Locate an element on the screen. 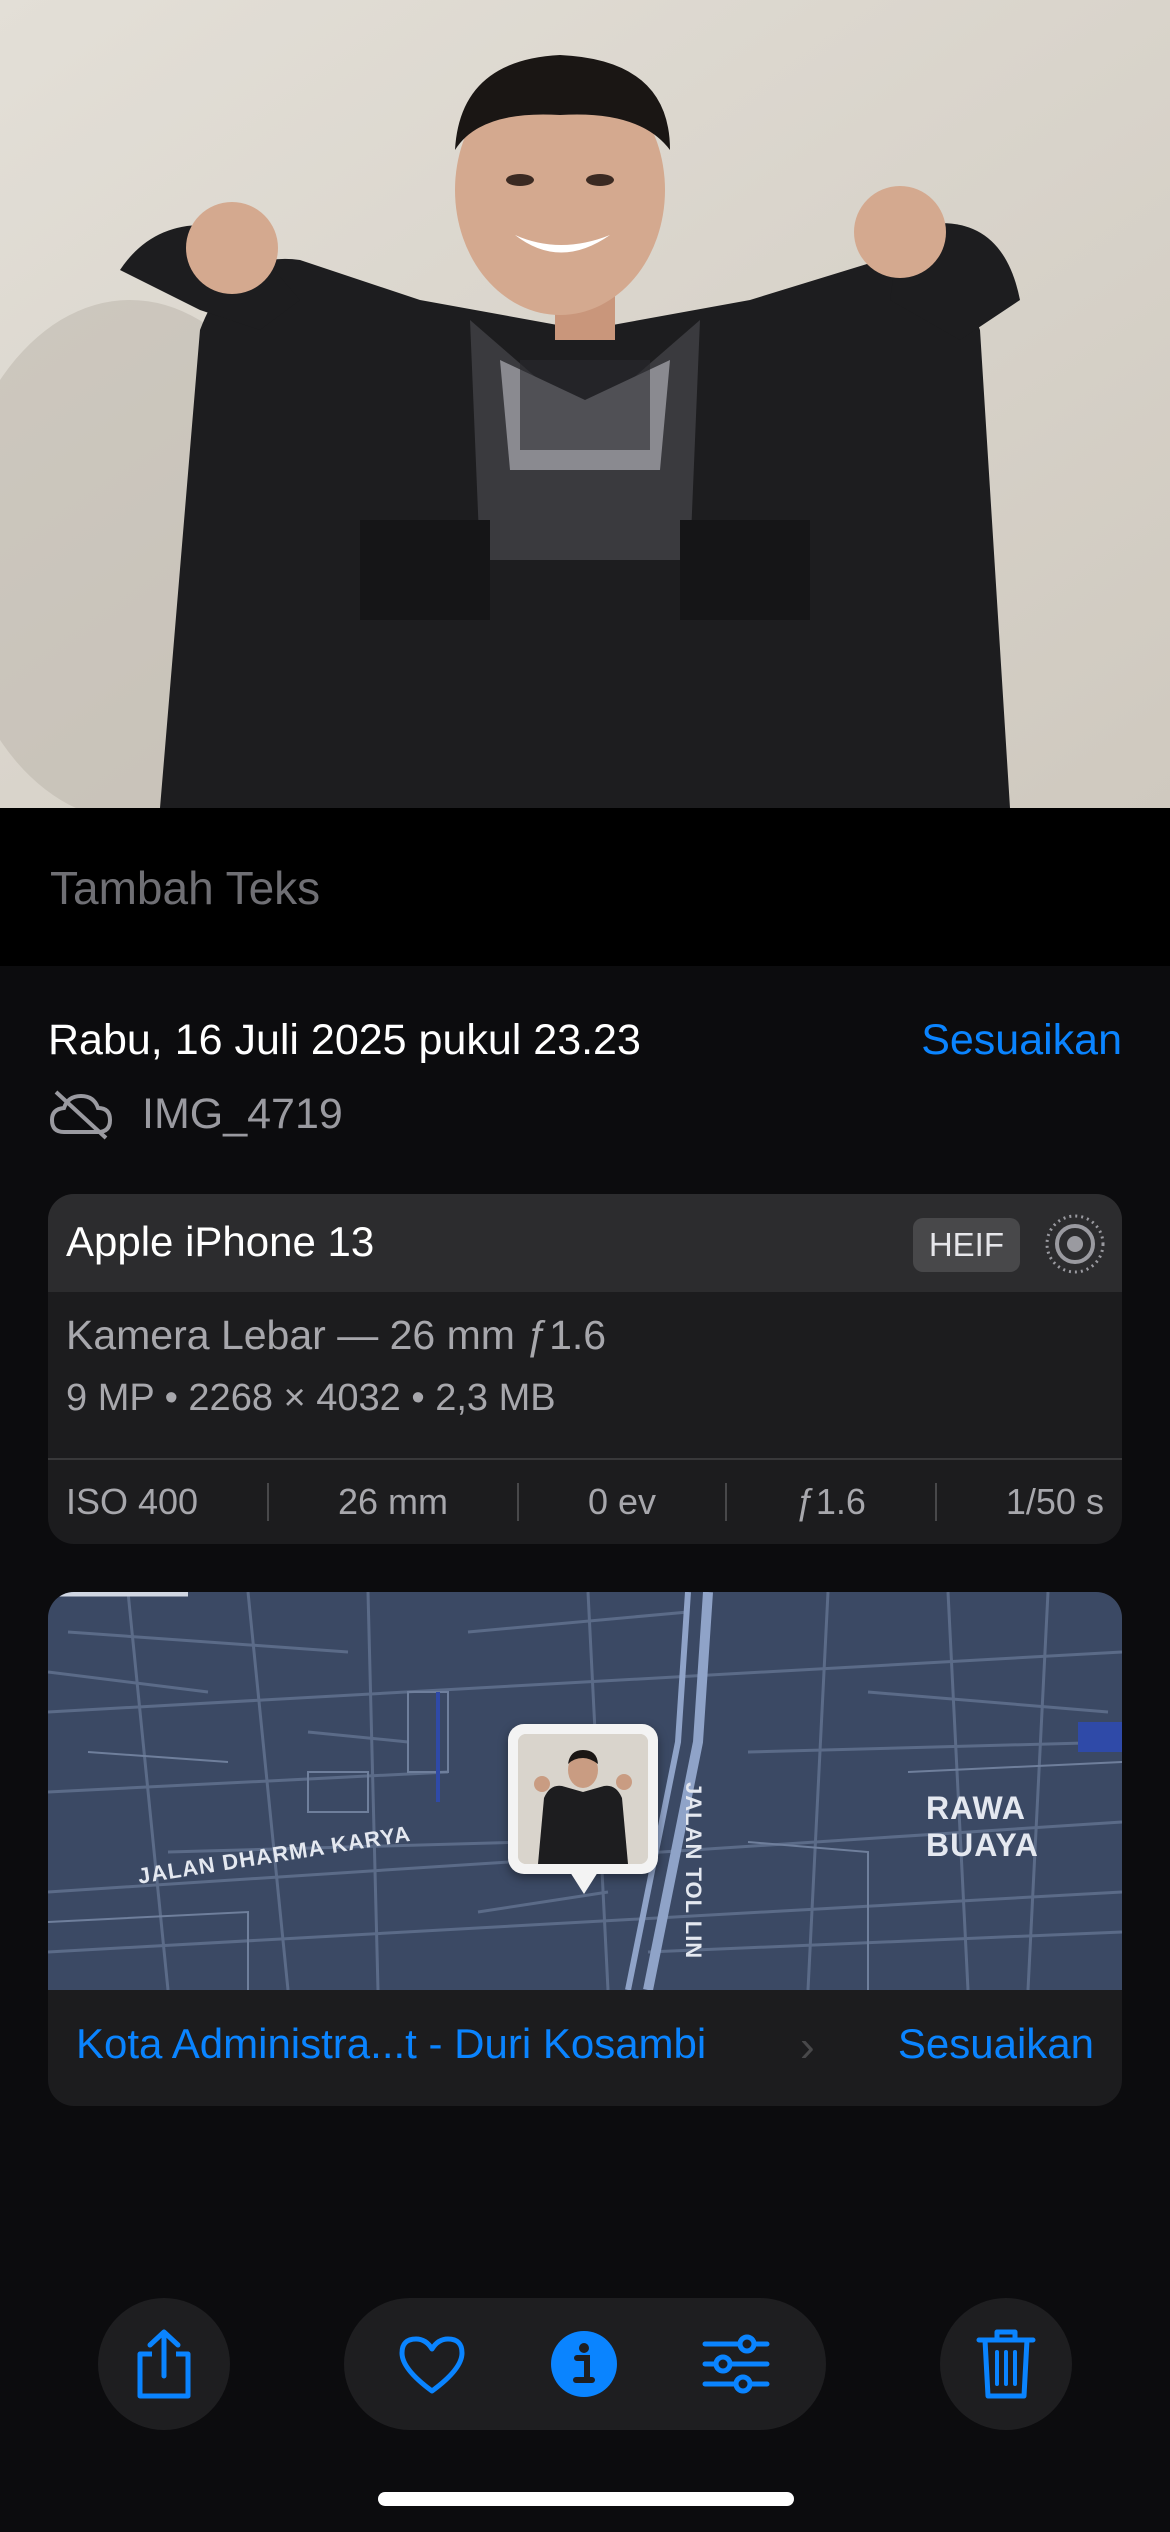 The height and width of the screenshot is (2532, 1170). info-icon is located at coordinates (584, 2364).